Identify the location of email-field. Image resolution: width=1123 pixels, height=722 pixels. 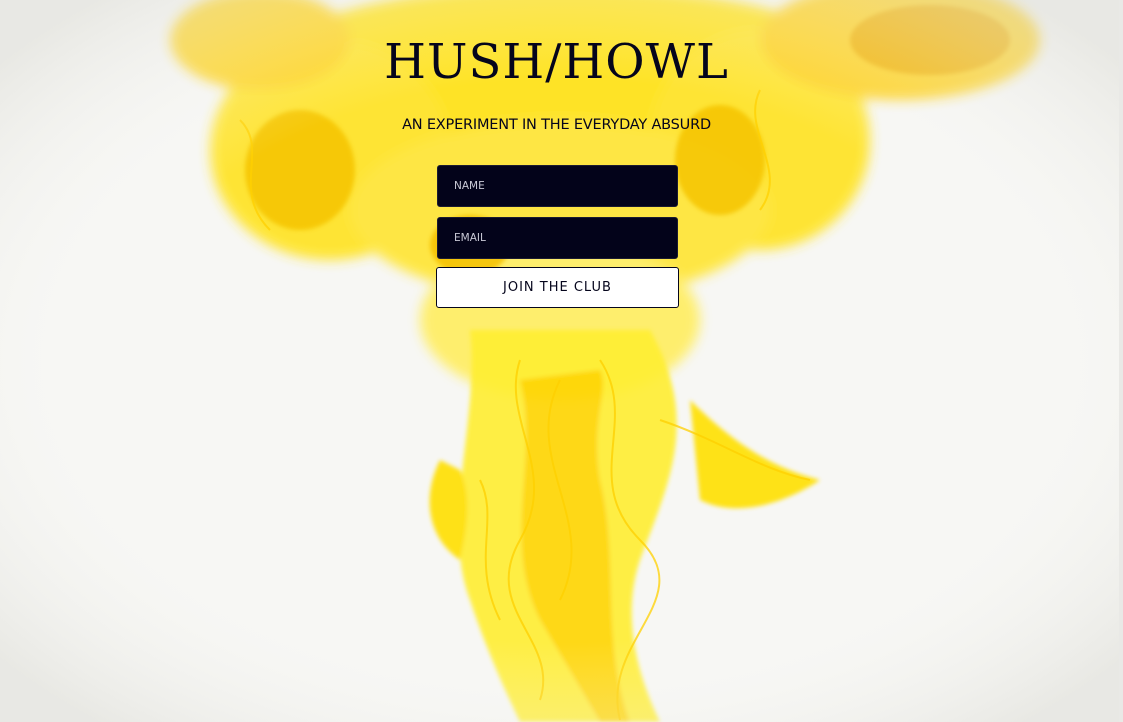
(557, 238).